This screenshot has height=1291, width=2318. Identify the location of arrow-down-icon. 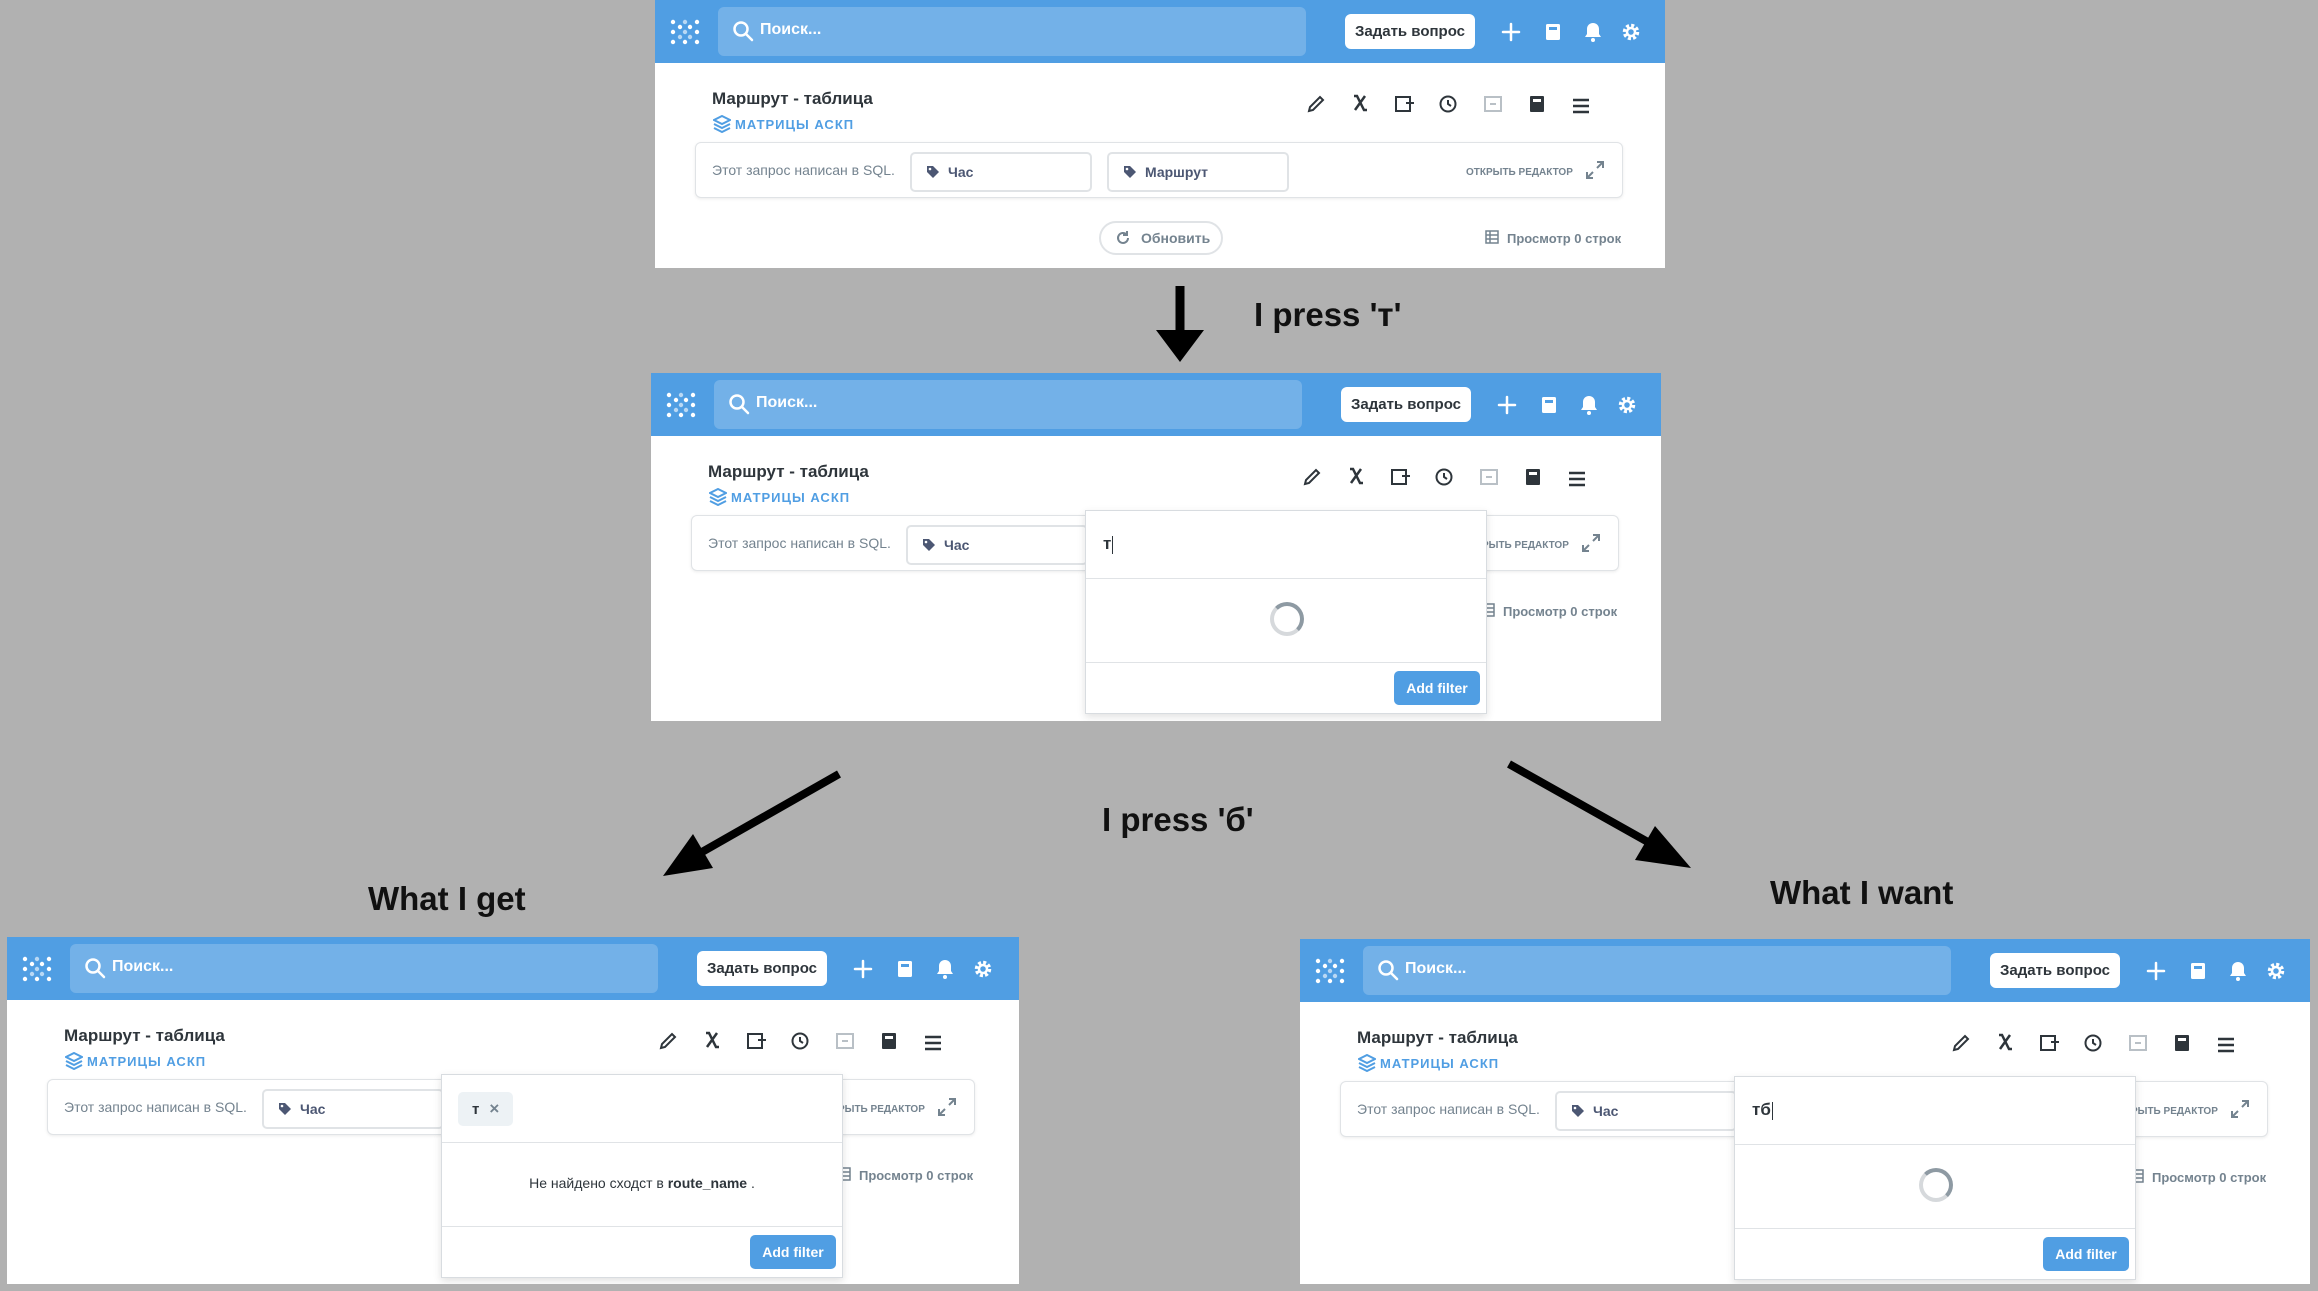
(1180, 324).